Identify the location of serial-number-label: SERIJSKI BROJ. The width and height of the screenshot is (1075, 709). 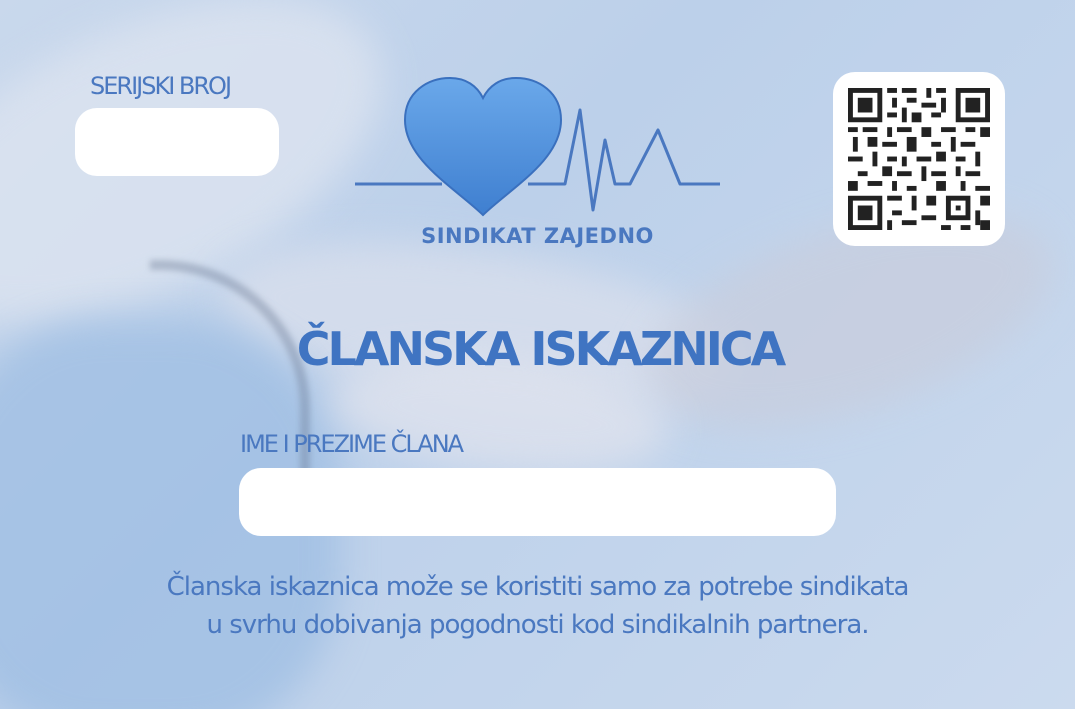
(161, 86).